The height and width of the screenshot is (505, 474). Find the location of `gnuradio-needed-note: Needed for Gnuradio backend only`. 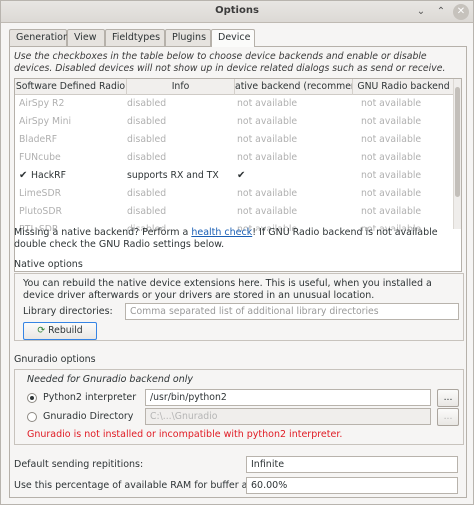

gnuradio-needed-note: Needed for Gnuradio backend only is located at coordinates (110, 379).